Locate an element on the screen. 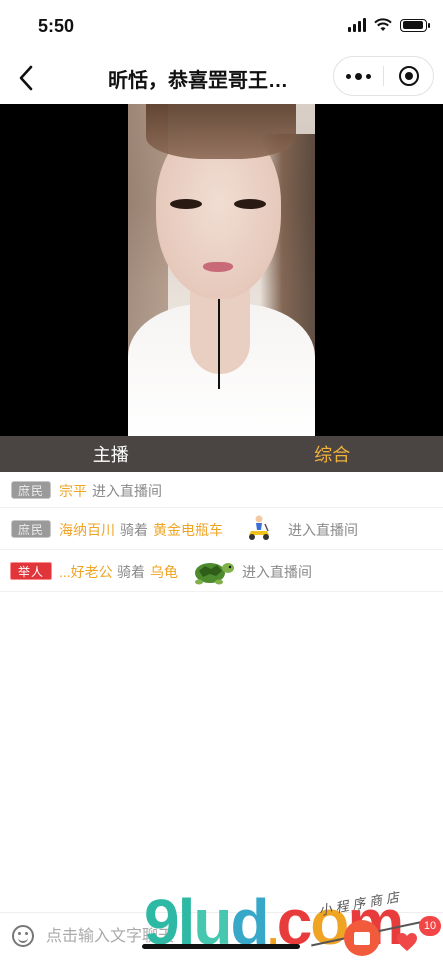  username: 海纳百川 is located at coordinates (87, 530).